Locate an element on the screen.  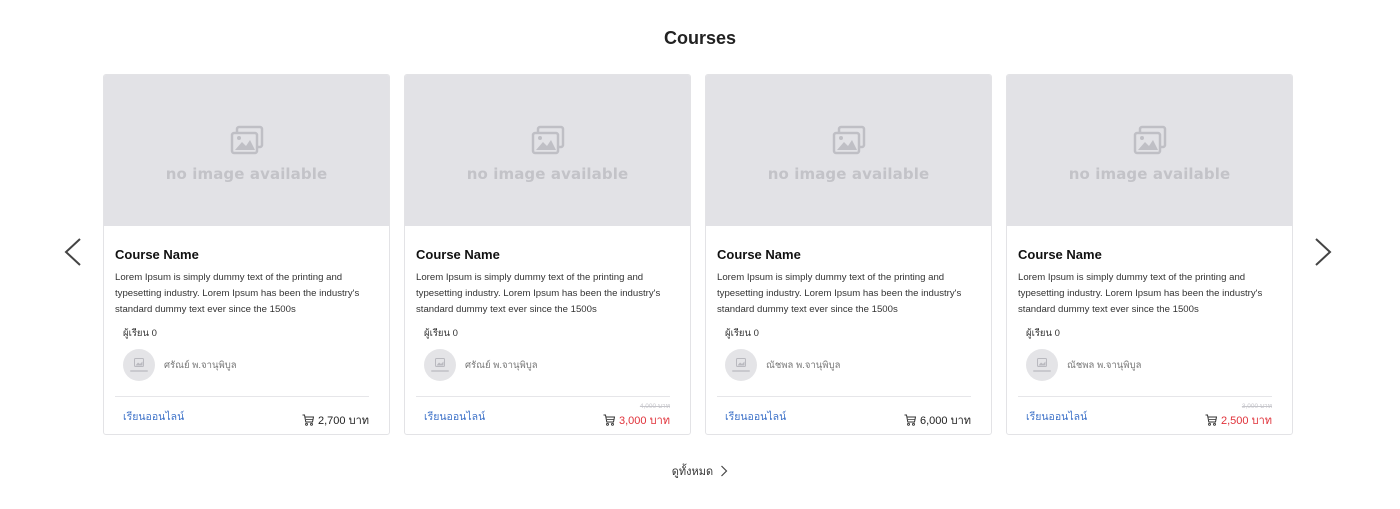
chevron-left-icon is located at coordinates (72, 252).